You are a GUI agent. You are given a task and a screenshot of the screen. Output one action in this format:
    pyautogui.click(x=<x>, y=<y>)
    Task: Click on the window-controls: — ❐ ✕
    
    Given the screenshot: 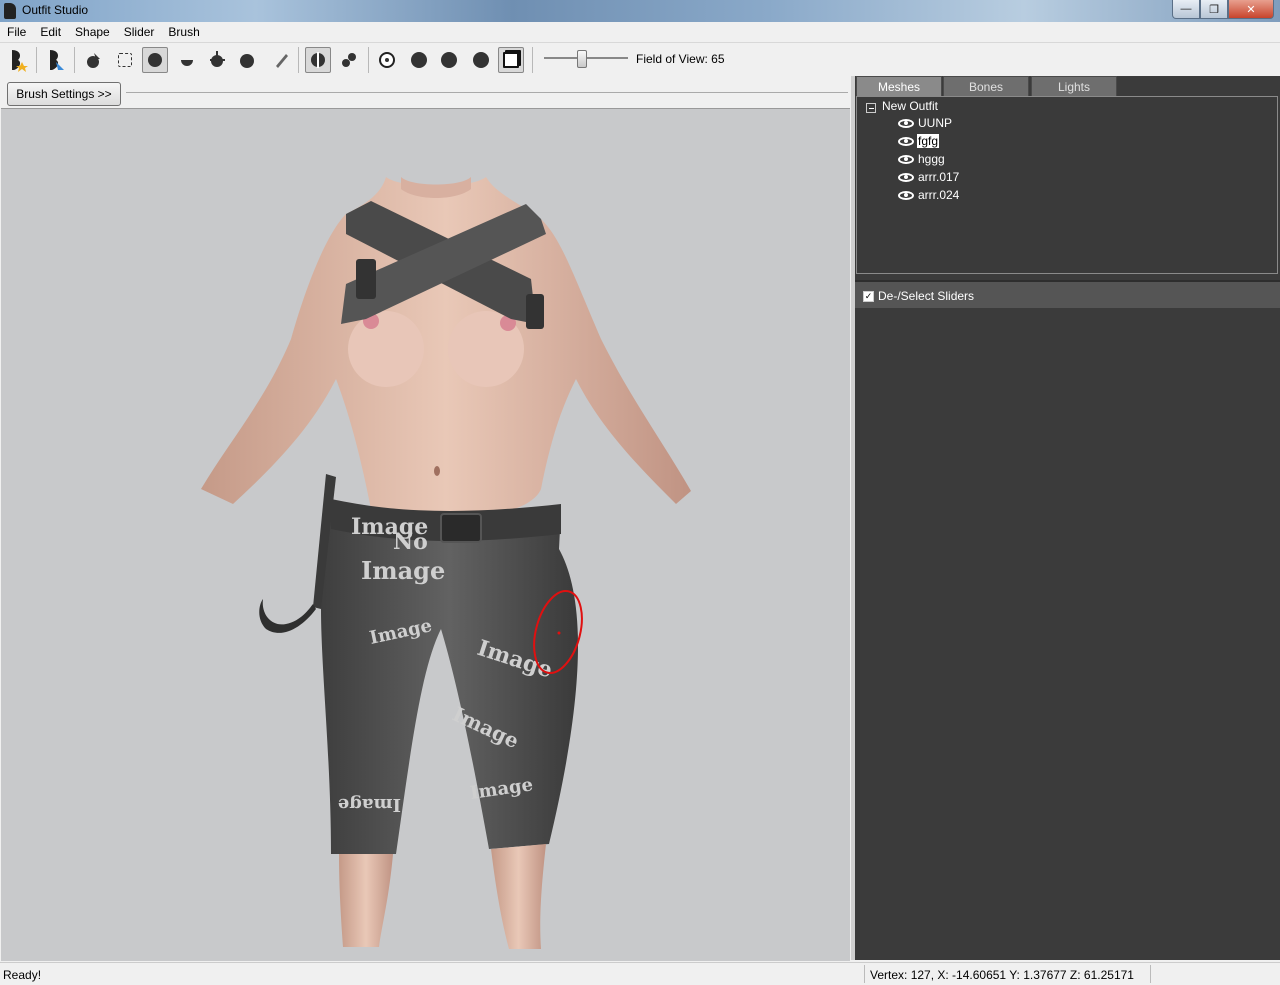 What is the action you would take?
    pyautogui.click(x=1223, y=9)
    